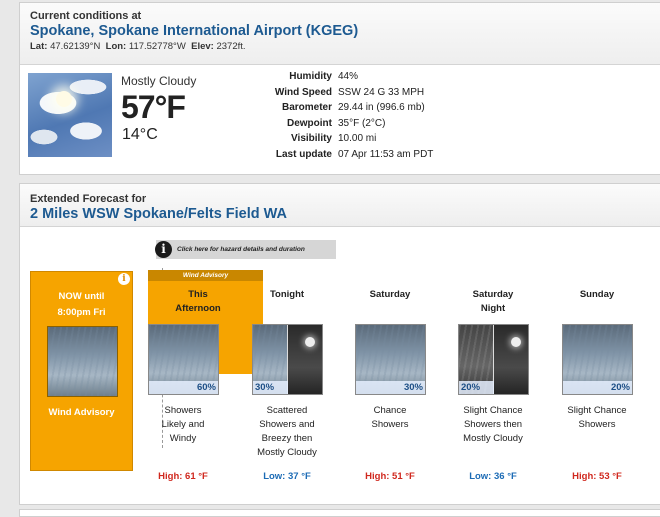 The image size is (660, 517). Describe the element at coordinates (324, 76) in the screenshot. I see `detail-row-humidity: Humidity 44%` at that location.